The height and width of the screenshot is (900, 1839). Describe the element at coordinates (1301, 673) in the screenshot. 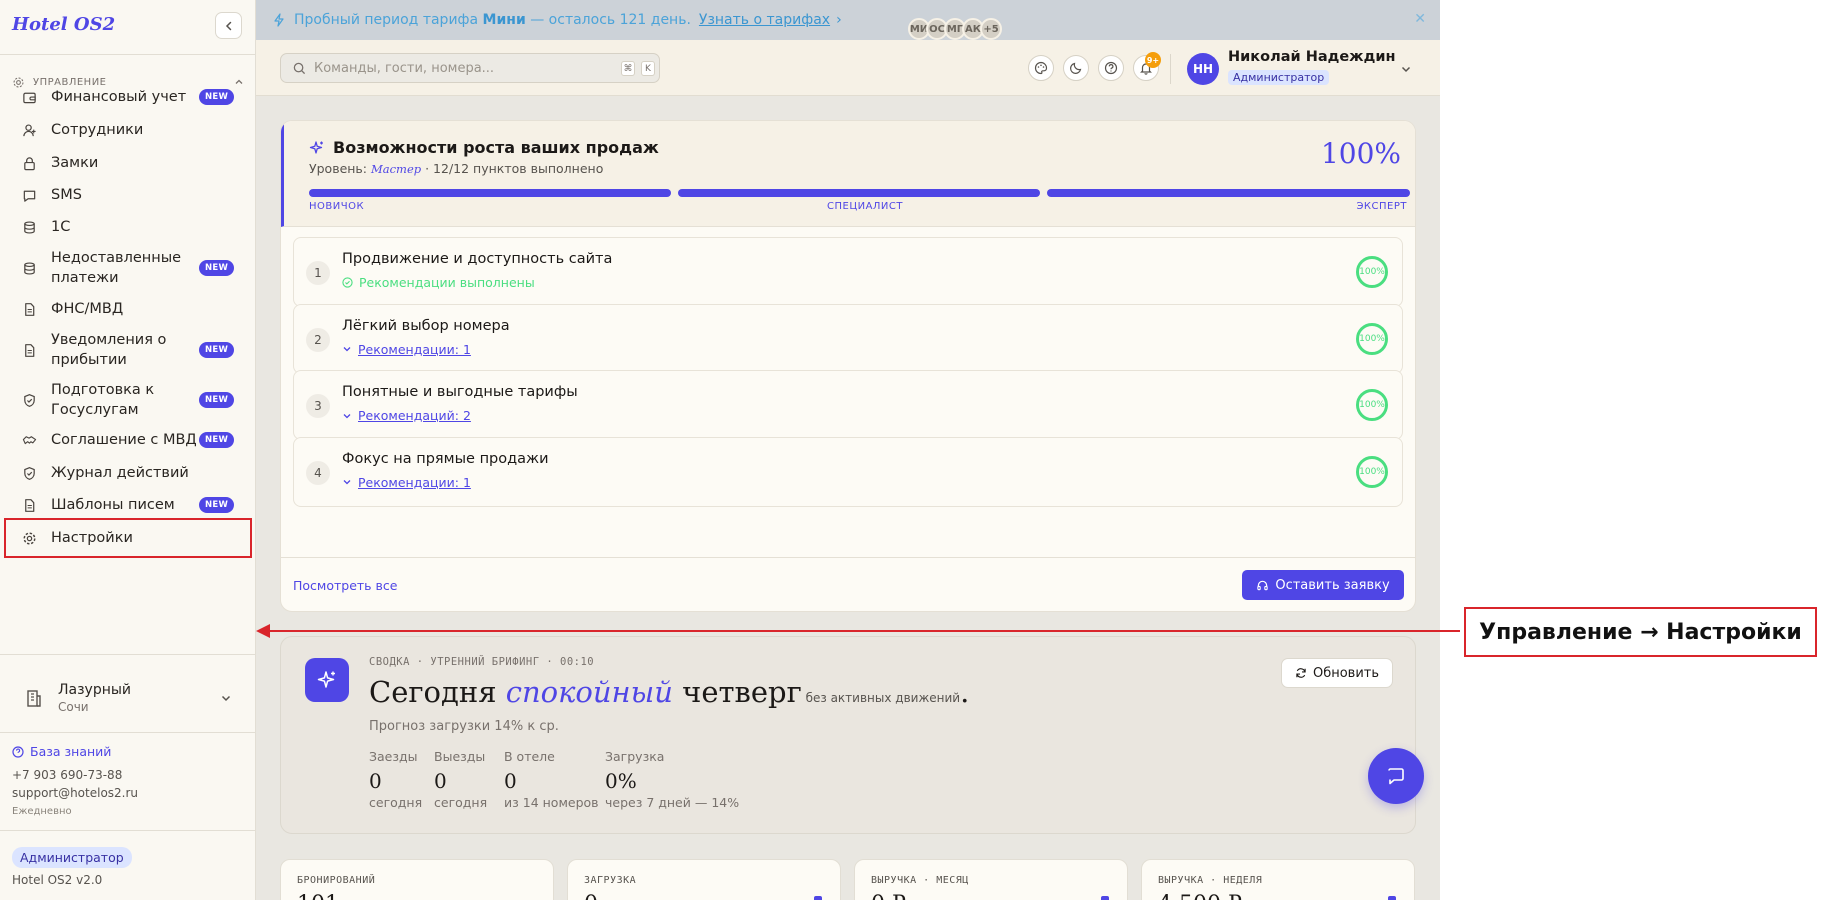

I see `refresh-icon` at that location.